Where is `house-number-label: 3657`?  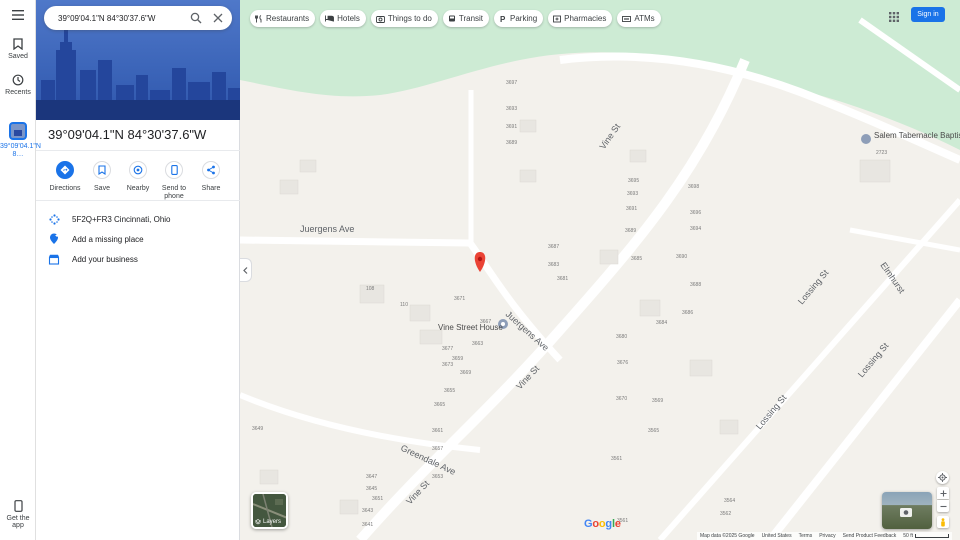
house-number-label: 3657 is located at coordinates (437, 449).